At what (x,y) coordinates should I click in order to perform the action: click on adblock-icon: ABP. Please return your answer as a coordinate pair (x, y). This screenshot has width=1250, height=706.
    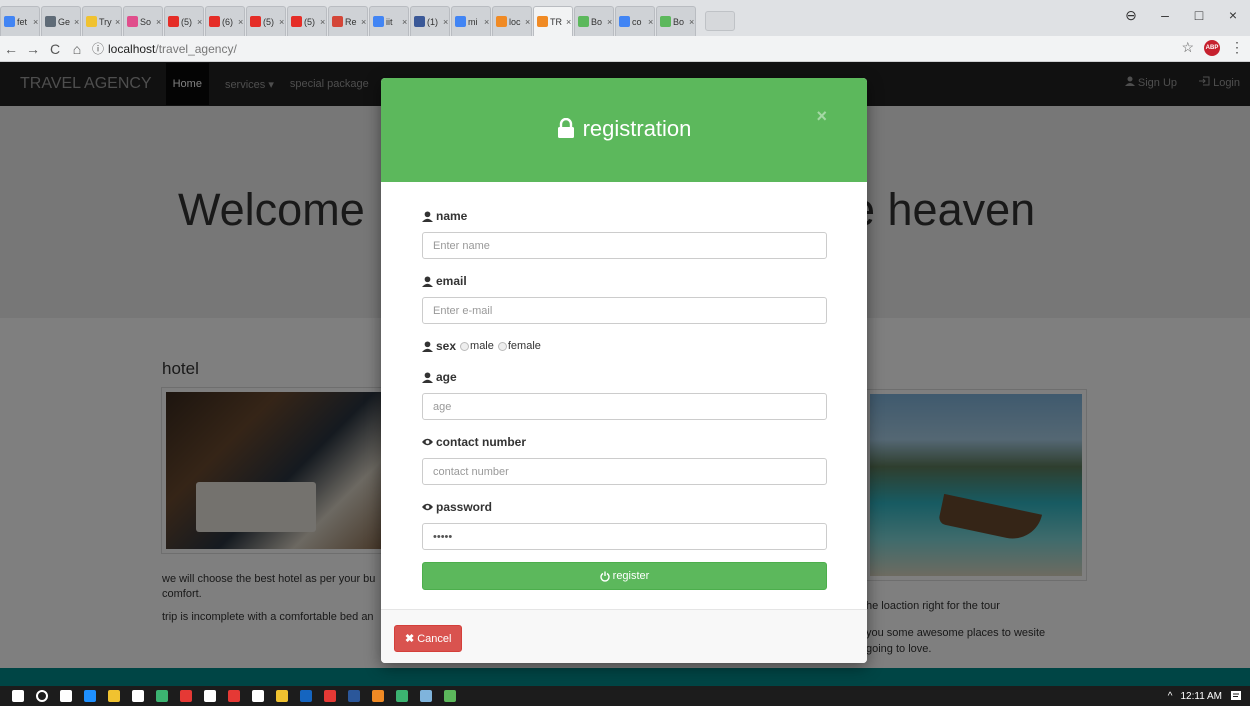
    Looking at the image, I should click on (1212, 47).